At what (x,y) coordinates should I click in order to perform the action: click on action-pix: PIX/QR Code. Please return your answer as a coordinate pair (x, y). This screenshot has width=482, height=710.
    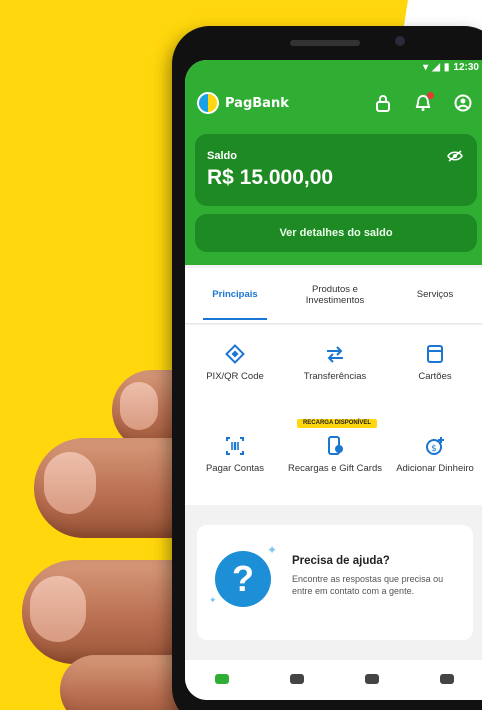
    Looking at the image, I should click on (235, 362).